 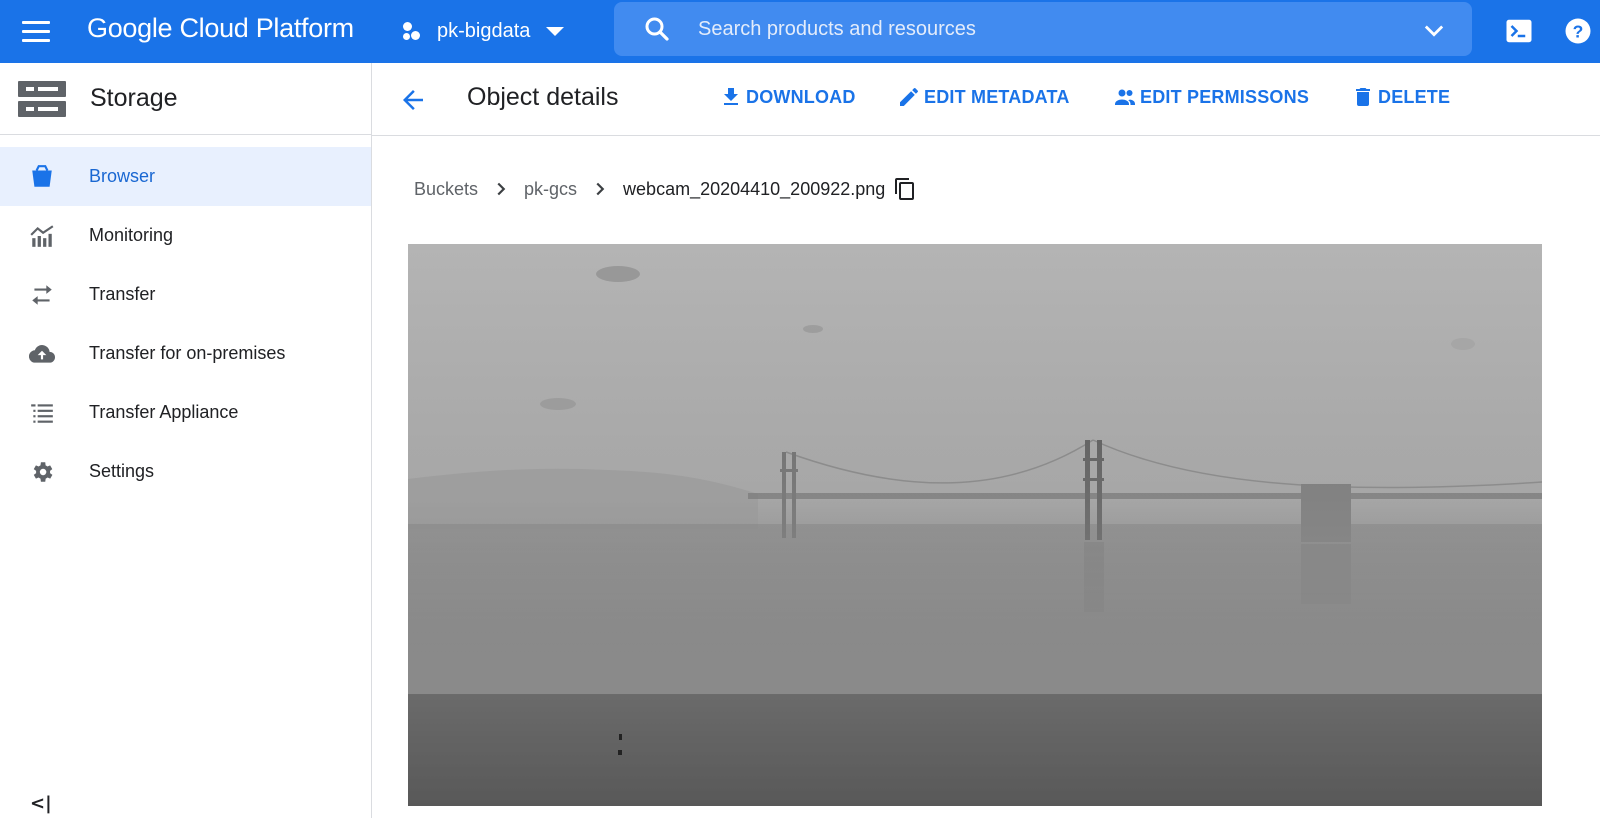 What do you see at coordinates (909, 97) in the screenshot?
I see `pencil-icon` at bounding box center [909, 97].